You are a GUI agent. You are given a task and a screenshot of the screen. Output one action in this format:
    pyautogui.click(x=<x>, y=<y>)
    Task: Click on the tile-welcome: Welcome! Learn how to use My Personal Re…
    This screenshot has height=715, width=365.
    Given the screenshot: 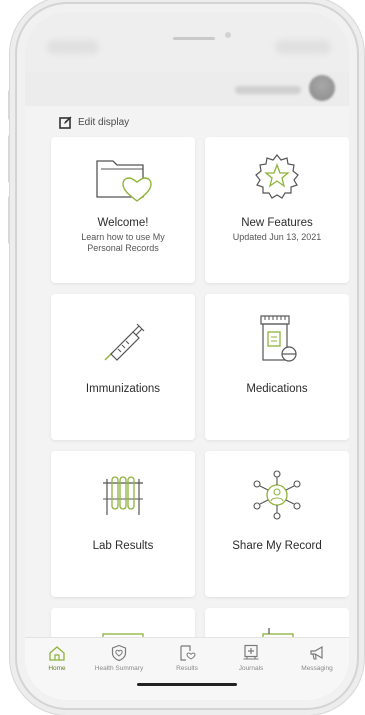 What is the action you would take?
    pyautogui.click(x=123, y=210)
    